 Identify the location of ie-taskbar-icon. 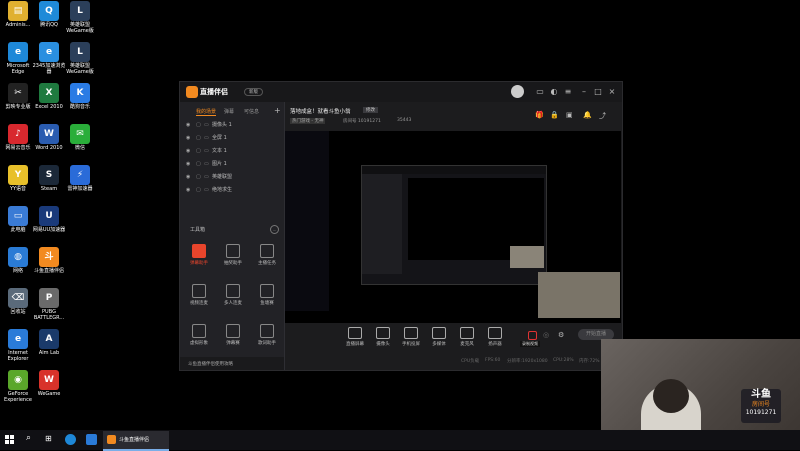
(91, 439).